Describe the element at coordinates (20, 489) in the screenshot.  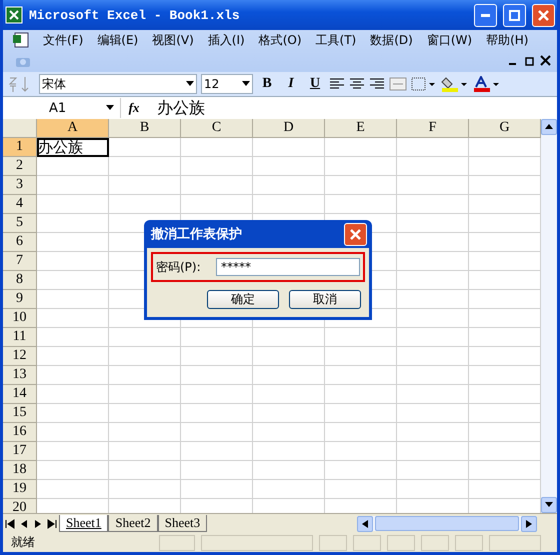
I see `row-header: 19` at that location.